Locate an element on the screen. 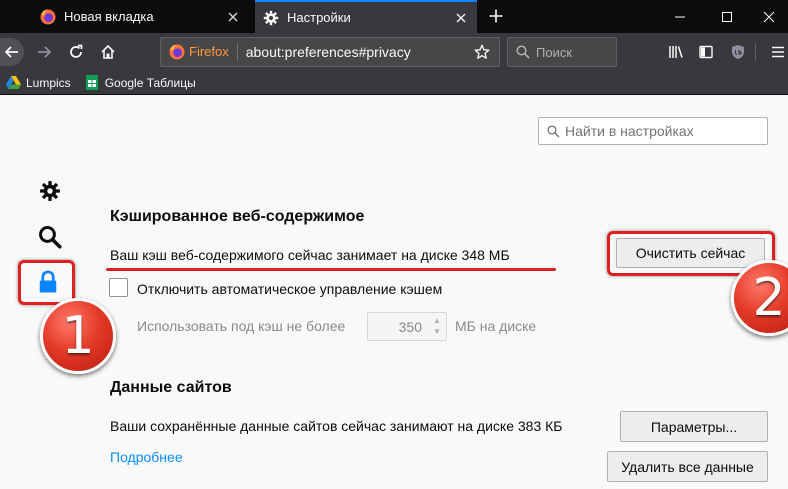 This screenshot has height=489, width=788. minimize-icon is located at coordinates (680, 16).